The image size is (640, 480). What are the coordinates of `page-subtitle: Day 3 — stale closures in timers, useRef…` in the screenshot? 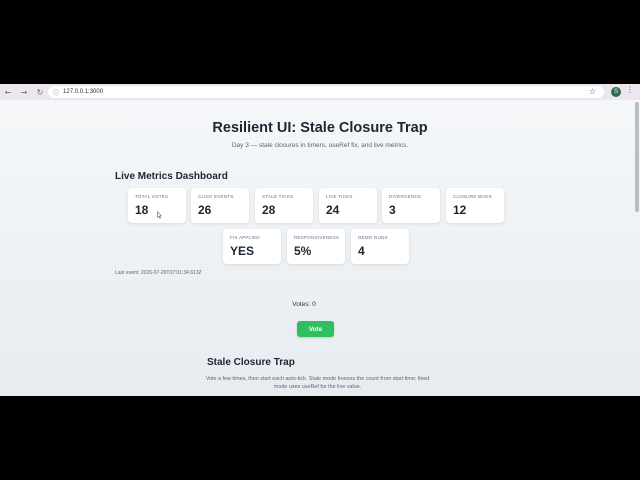 It's located at (320, 145).